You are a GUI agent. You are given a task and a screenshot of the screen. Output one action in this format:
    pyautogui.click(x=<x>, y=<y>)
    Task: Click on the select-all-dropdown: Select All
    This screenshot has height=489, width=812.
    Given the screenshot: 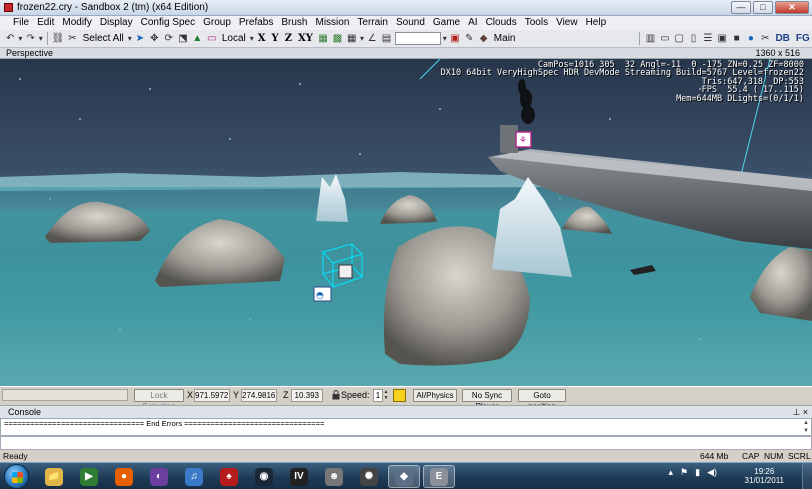 What is the action you would take?
    pyautogui.click(x=103, y=38)
    